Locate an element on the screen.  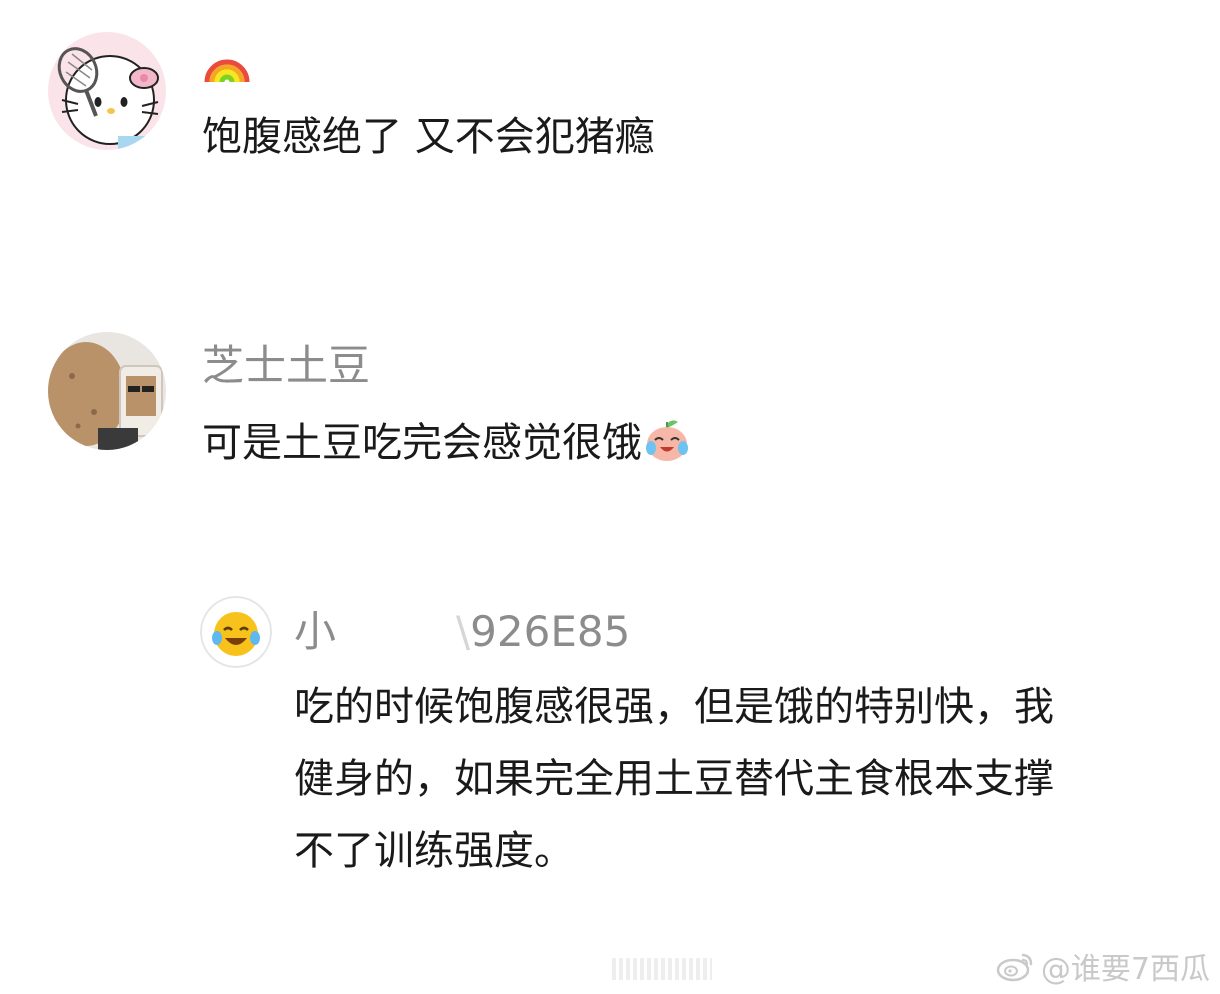
hello-kitty-avatar-icon is located at coordinates (107, 91).